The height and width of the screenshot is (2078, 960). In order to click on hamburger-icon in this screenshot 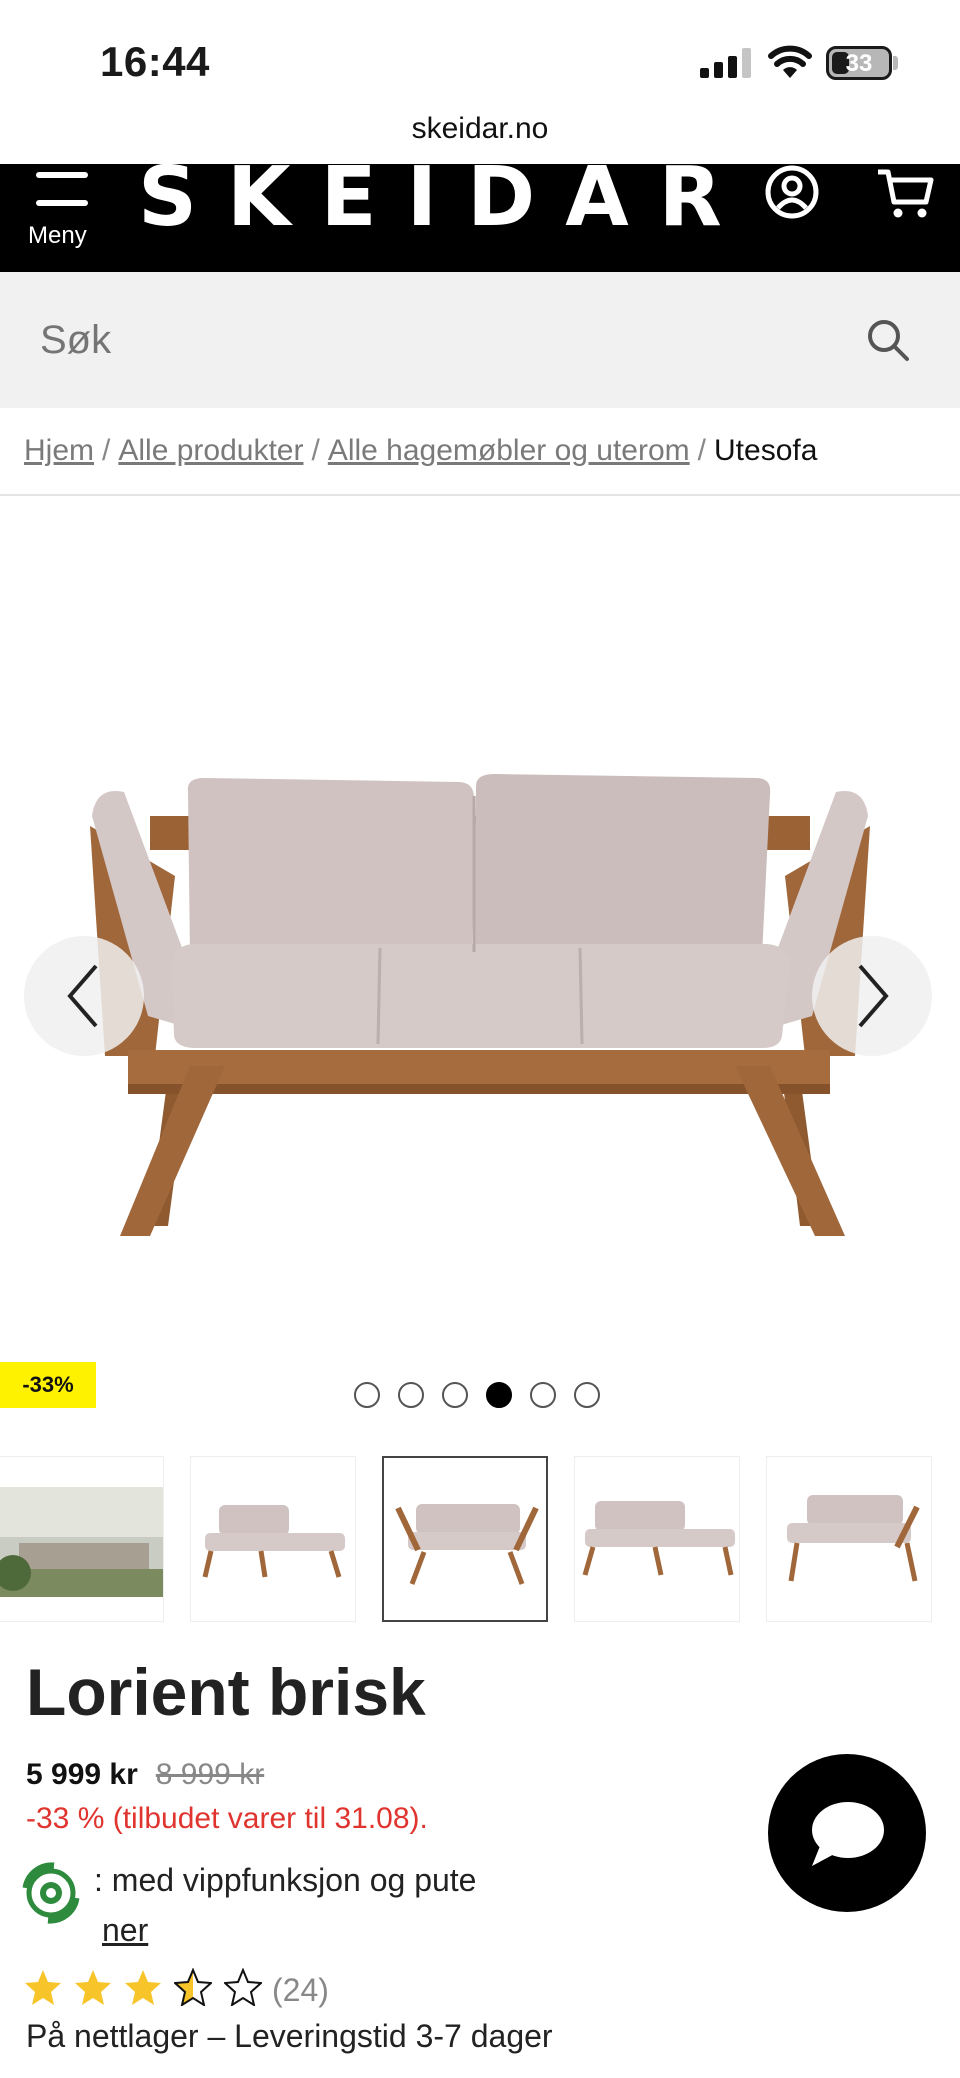, I will do `click(62, 190)`.